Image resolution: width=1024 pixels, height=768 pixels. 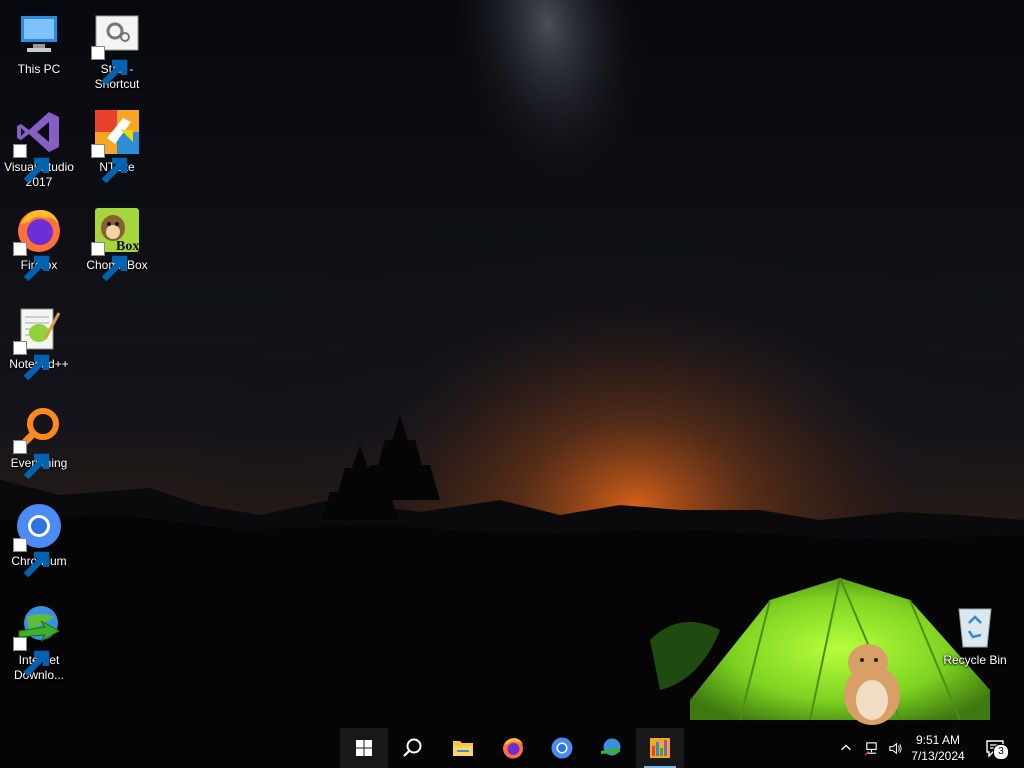 I want to click on file-explorer-button, so click(x=463, y=748).